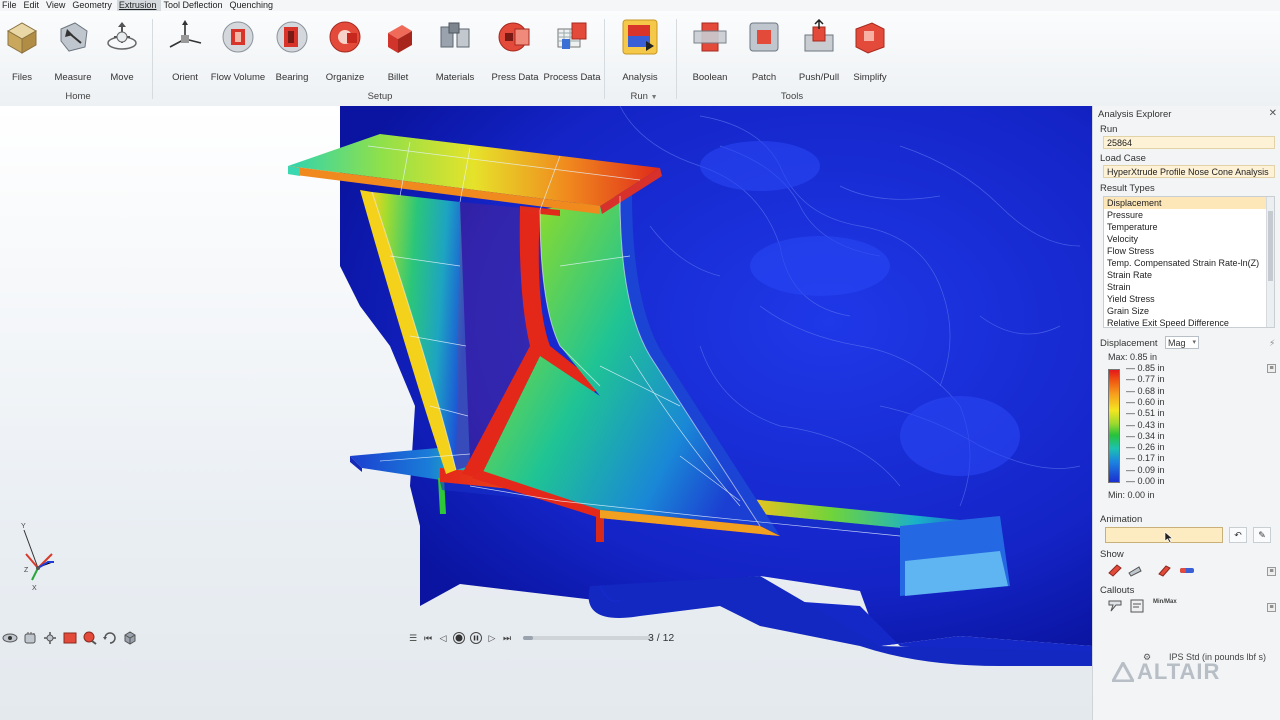  Describe the element at coordinates (428, 638) in the screenshot. I see `first-frame-icon: ⏮` at that location.